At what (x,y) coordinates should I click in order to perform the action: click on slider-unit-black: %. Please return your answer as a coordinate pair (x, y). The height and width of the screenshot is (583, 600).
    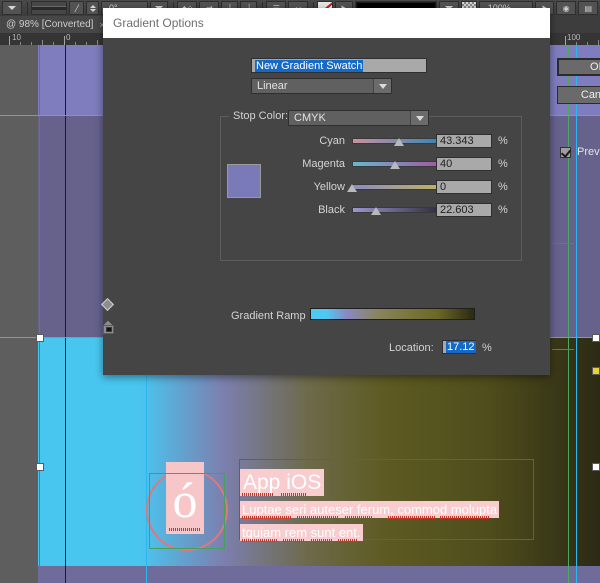
    Looking at the image, I should click on (503, 210).